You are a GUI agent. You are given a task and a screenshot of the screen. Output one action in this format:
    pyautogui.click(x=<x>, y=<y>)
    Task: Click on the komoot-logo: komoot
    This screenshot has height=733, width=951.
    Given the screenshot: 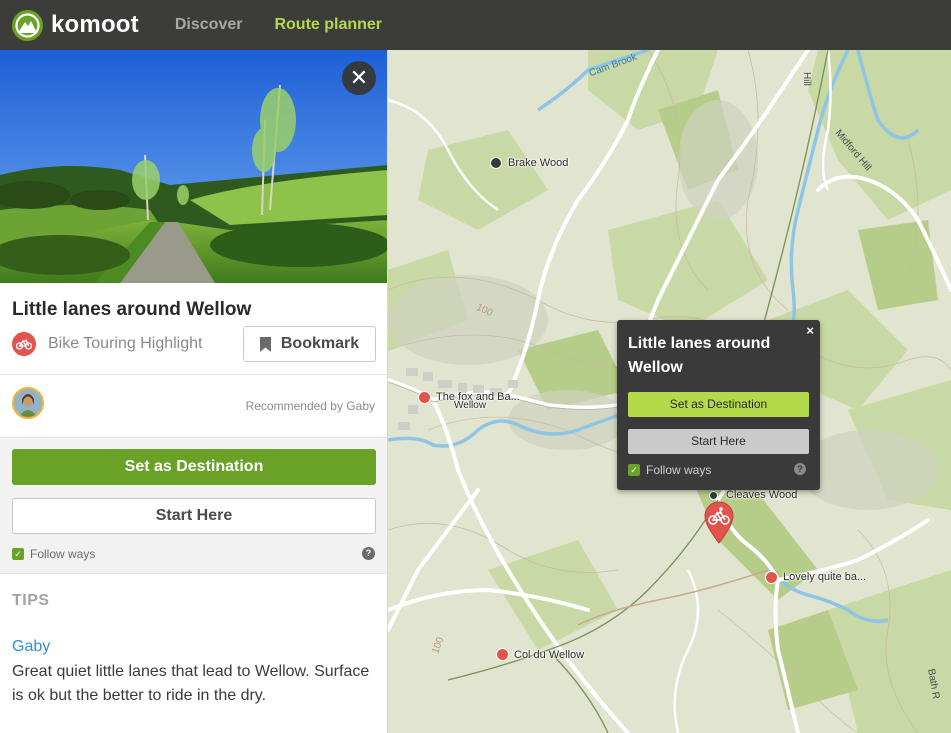 What is the action you would take?
    pyautogui.click(x=75, y=25)
    